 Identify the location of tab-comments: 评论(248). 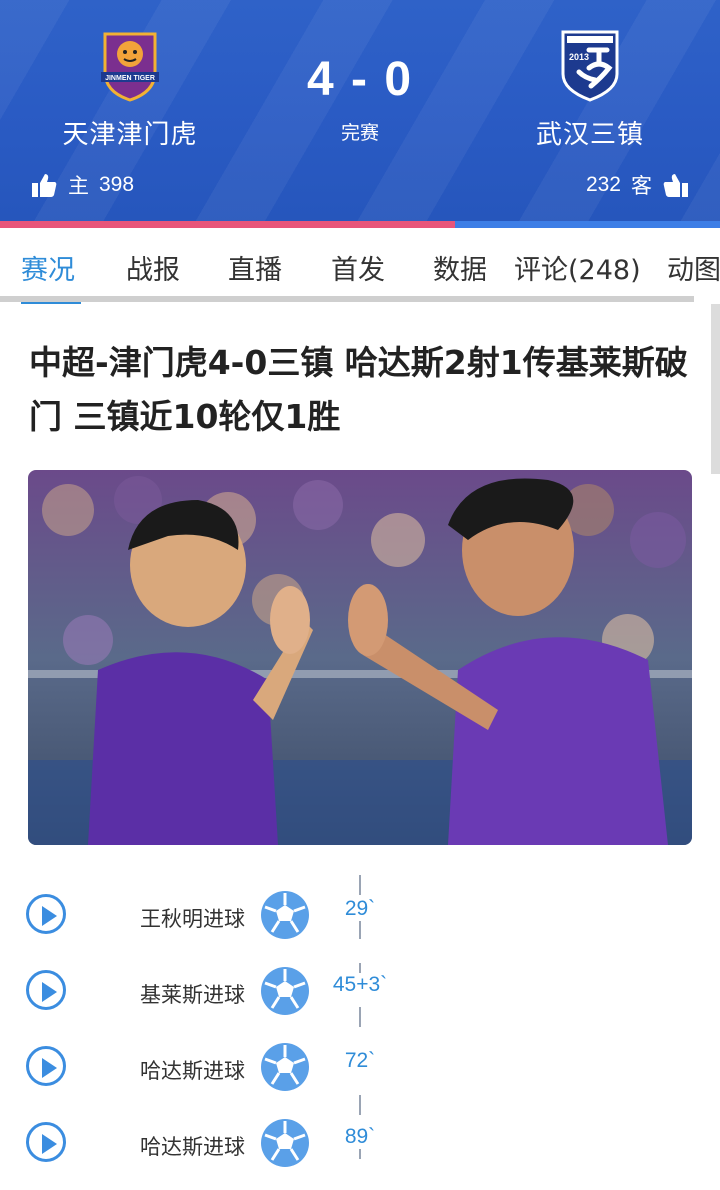
(577, 267).